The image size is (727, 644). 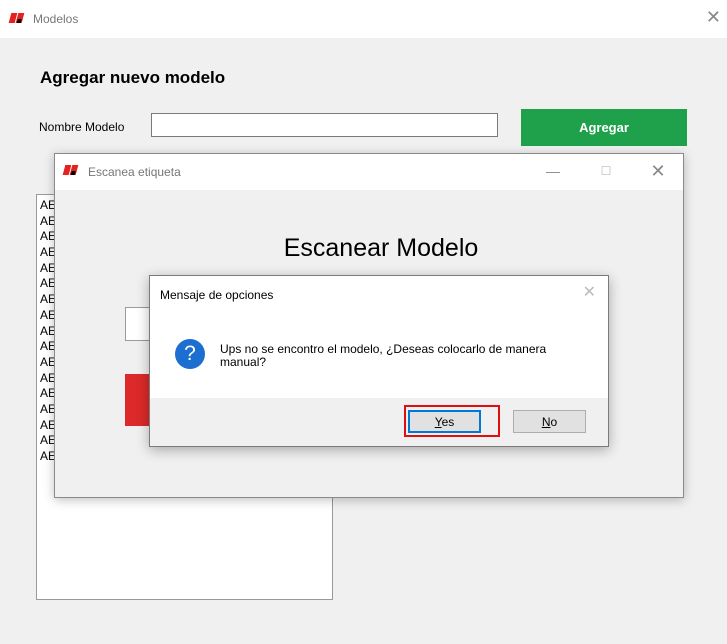 What do you see at coordinates (190, 354) in the screenshot?
I see `question-icon: ?` at bounding box center [190, 354].